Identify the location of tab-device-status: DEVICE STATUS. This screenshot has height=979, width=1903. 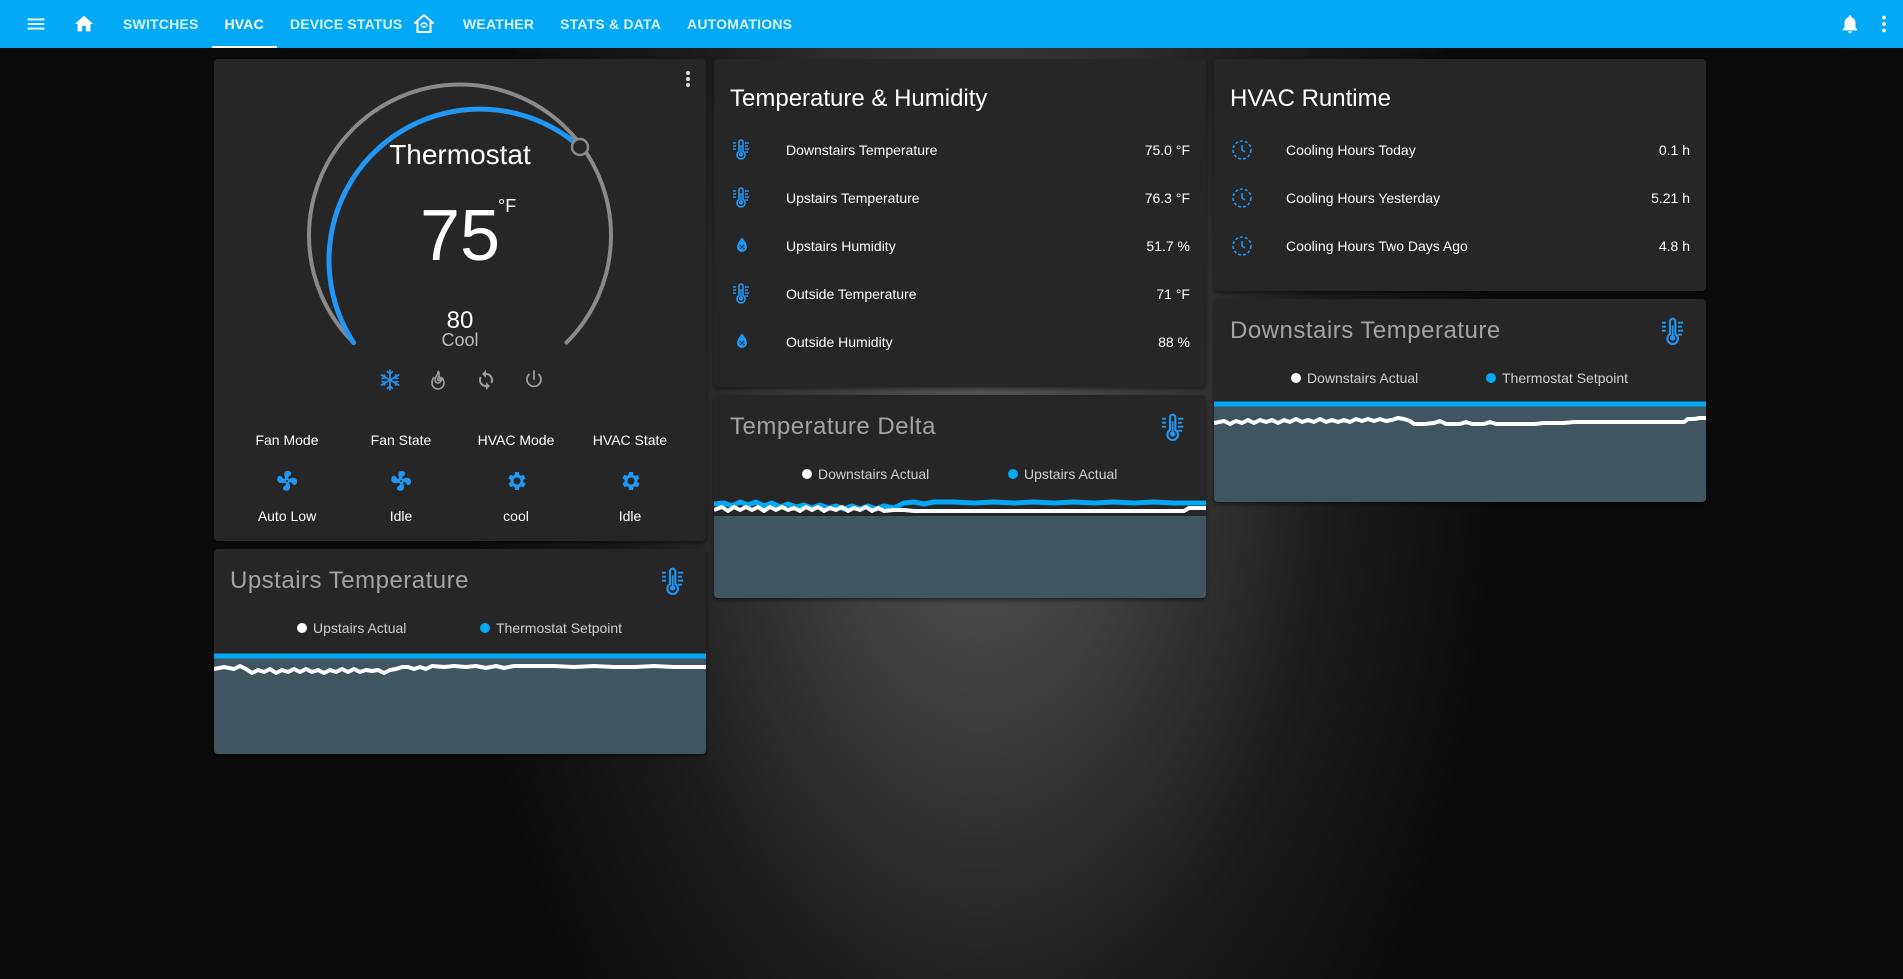
(346, 24).